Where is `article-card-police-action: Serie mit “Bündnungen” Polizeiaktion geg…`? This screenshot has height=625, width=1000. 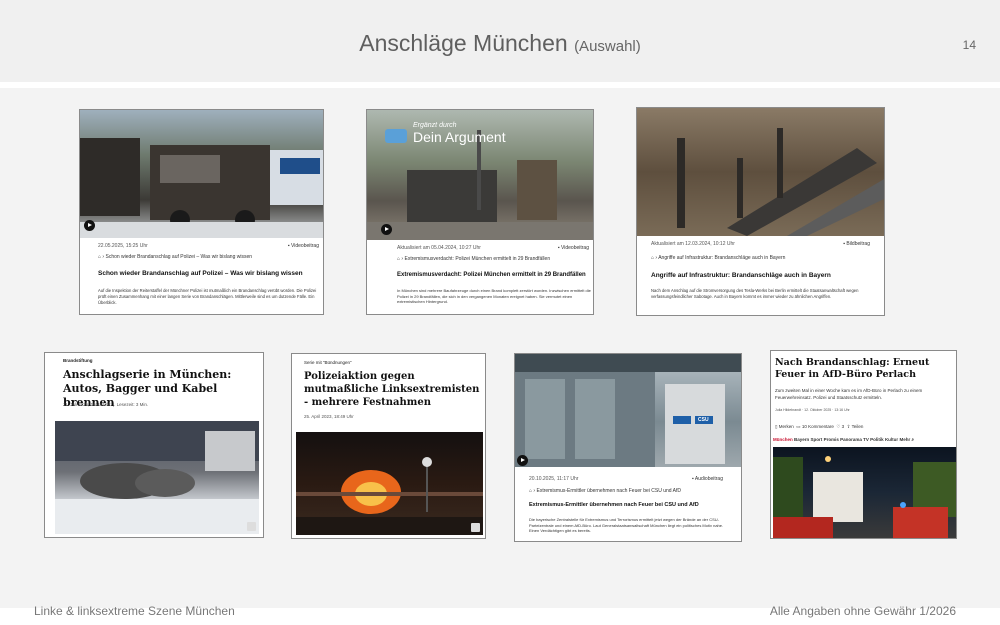 article-card-police-action: Serie mit “Bündnungen” Polizeiaktion geg… is located at coordinates (388, 446).